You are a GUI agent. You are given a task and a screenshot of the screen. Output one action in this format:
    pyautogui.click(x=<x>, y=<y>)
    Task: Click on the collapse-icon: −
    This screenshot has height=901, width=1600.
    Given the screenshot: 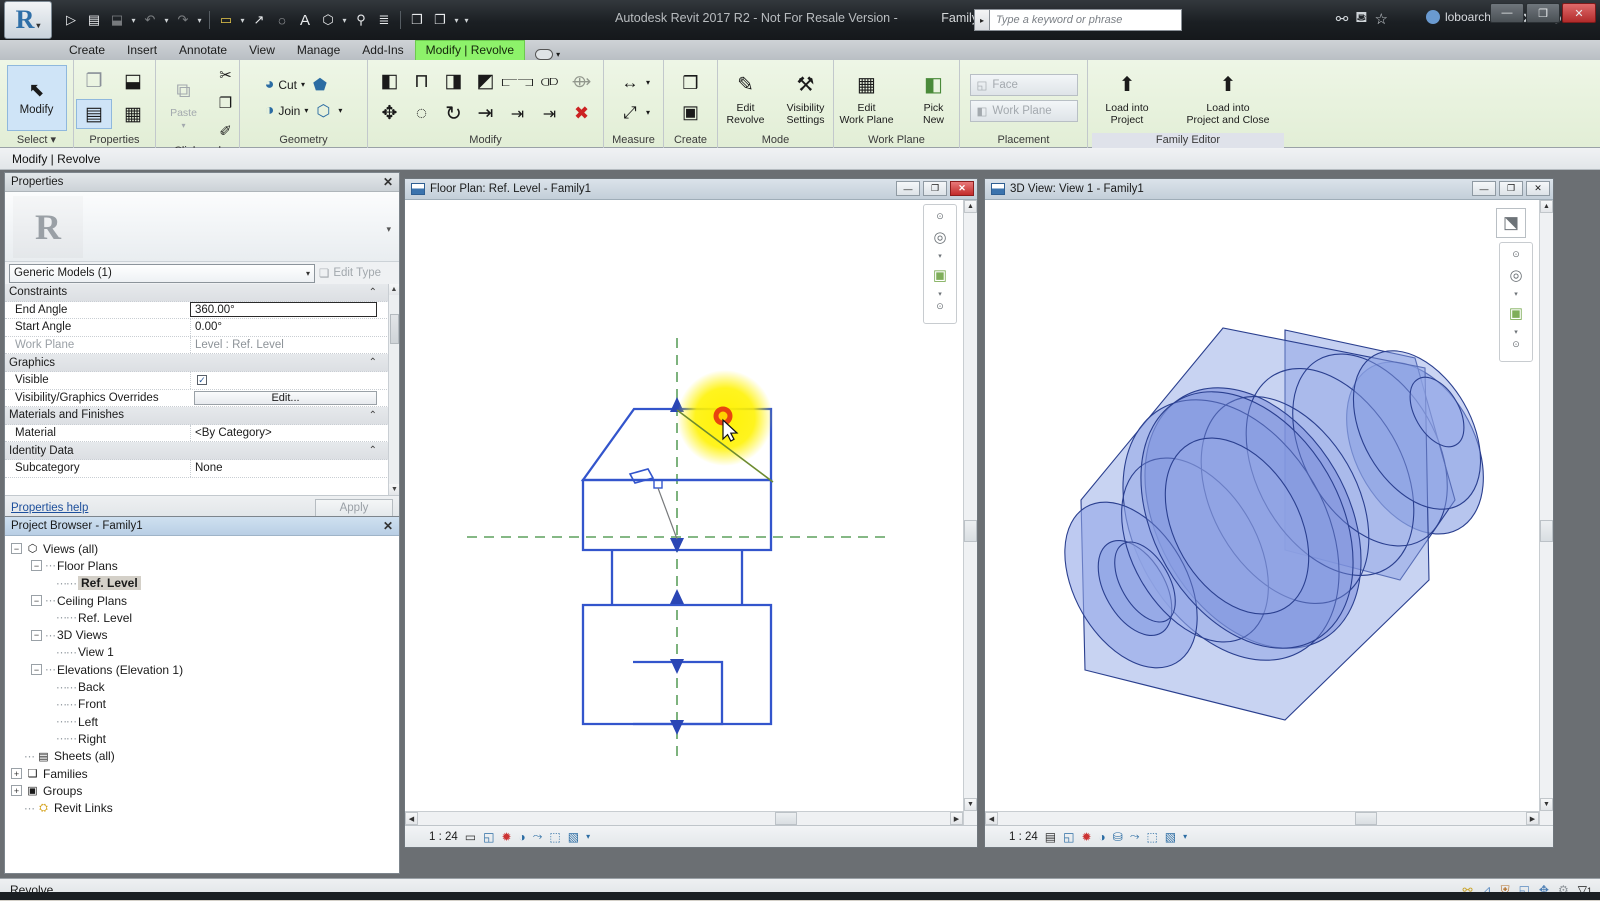 What is the action you would take?
    pyautogui.click(x=16, y=549)
    